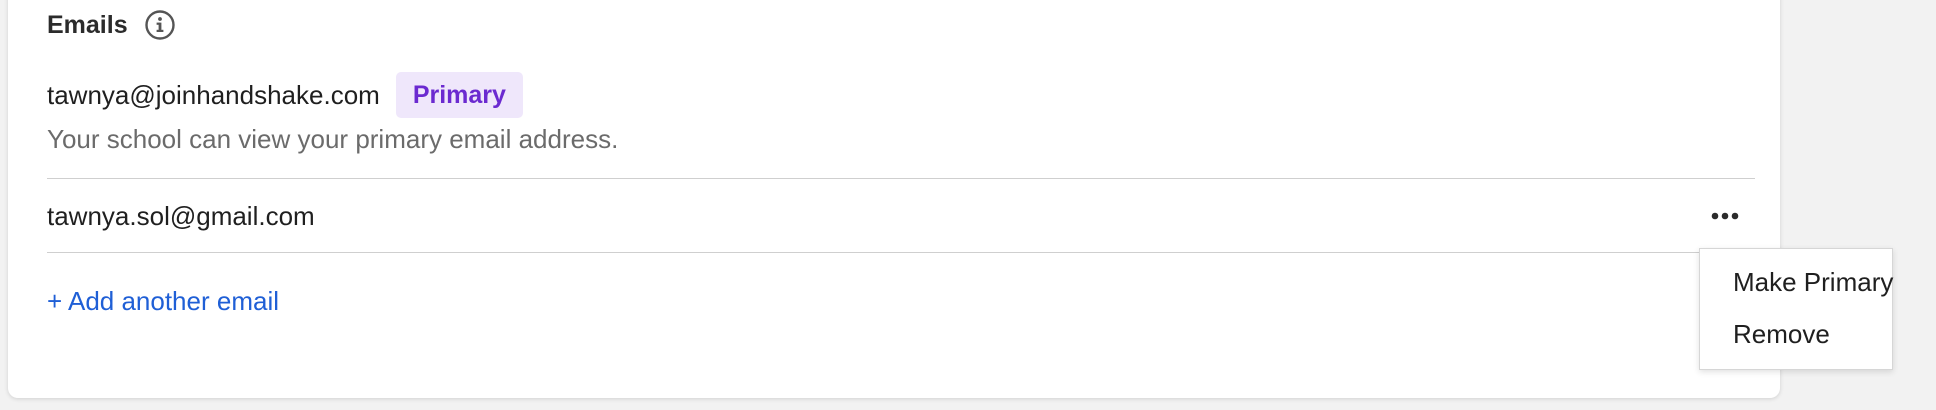 This screenshot has height=410, width=1936. Describe the element at coordinates (87, 24) in the screenshot. I see `emails-section-title: Emails` at that location.